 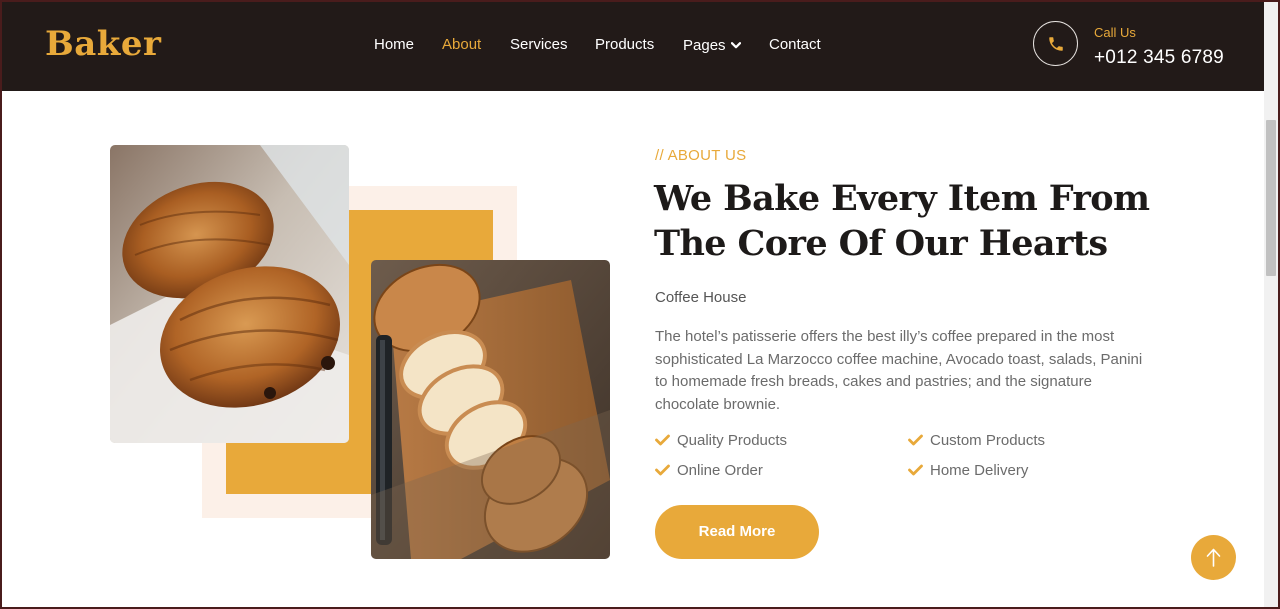 What do you see at coordinates (795, 44) in the screenshot?
I see `nav-contact: Contact` at bounding box center [795, 44].